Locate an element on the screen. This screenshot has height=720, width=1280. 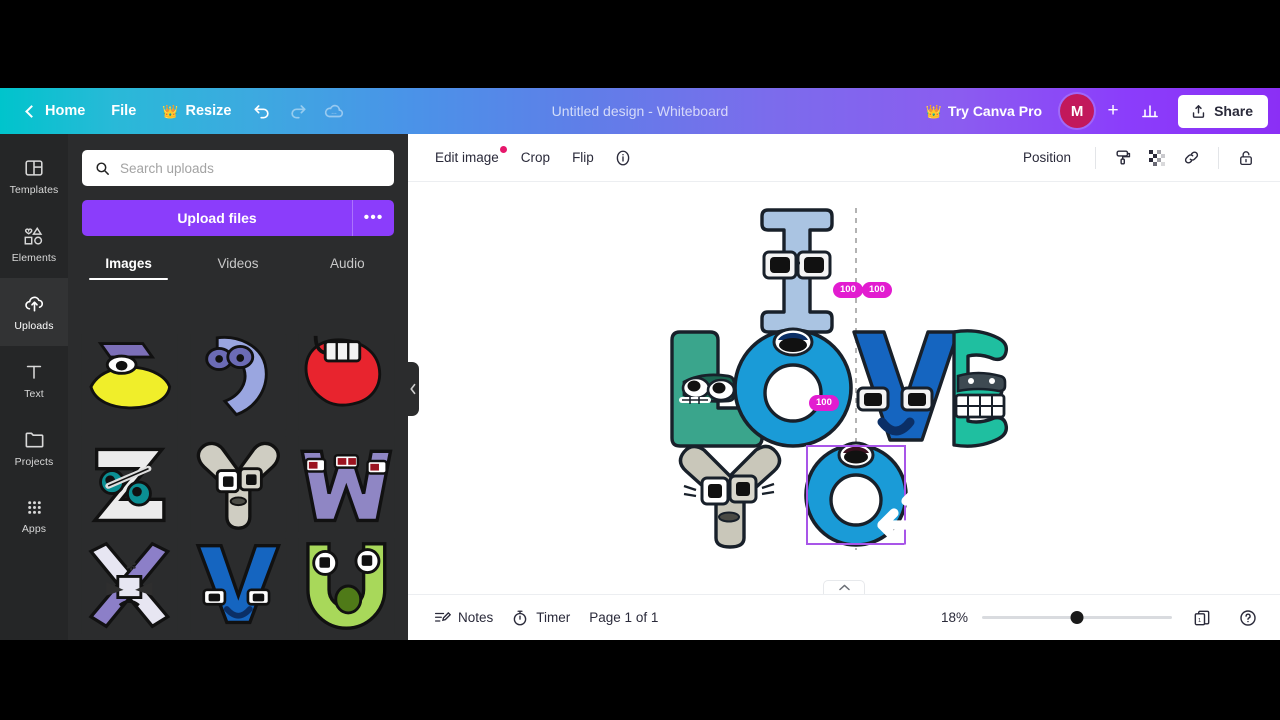
notes-button: Notes is located at coordinates (463, 618).